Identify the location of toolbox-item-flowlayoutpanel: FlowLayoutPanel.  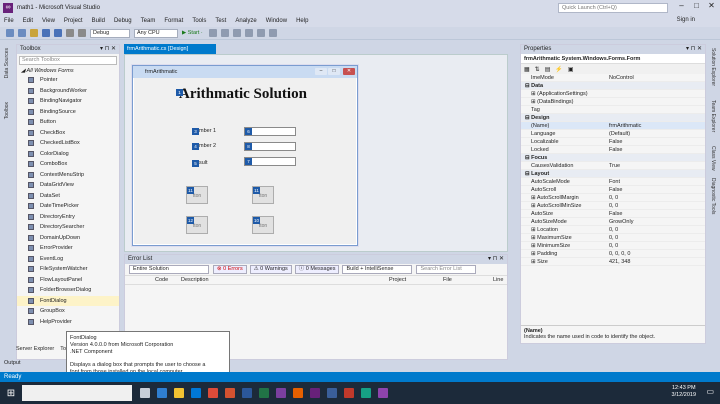
(68, 280).